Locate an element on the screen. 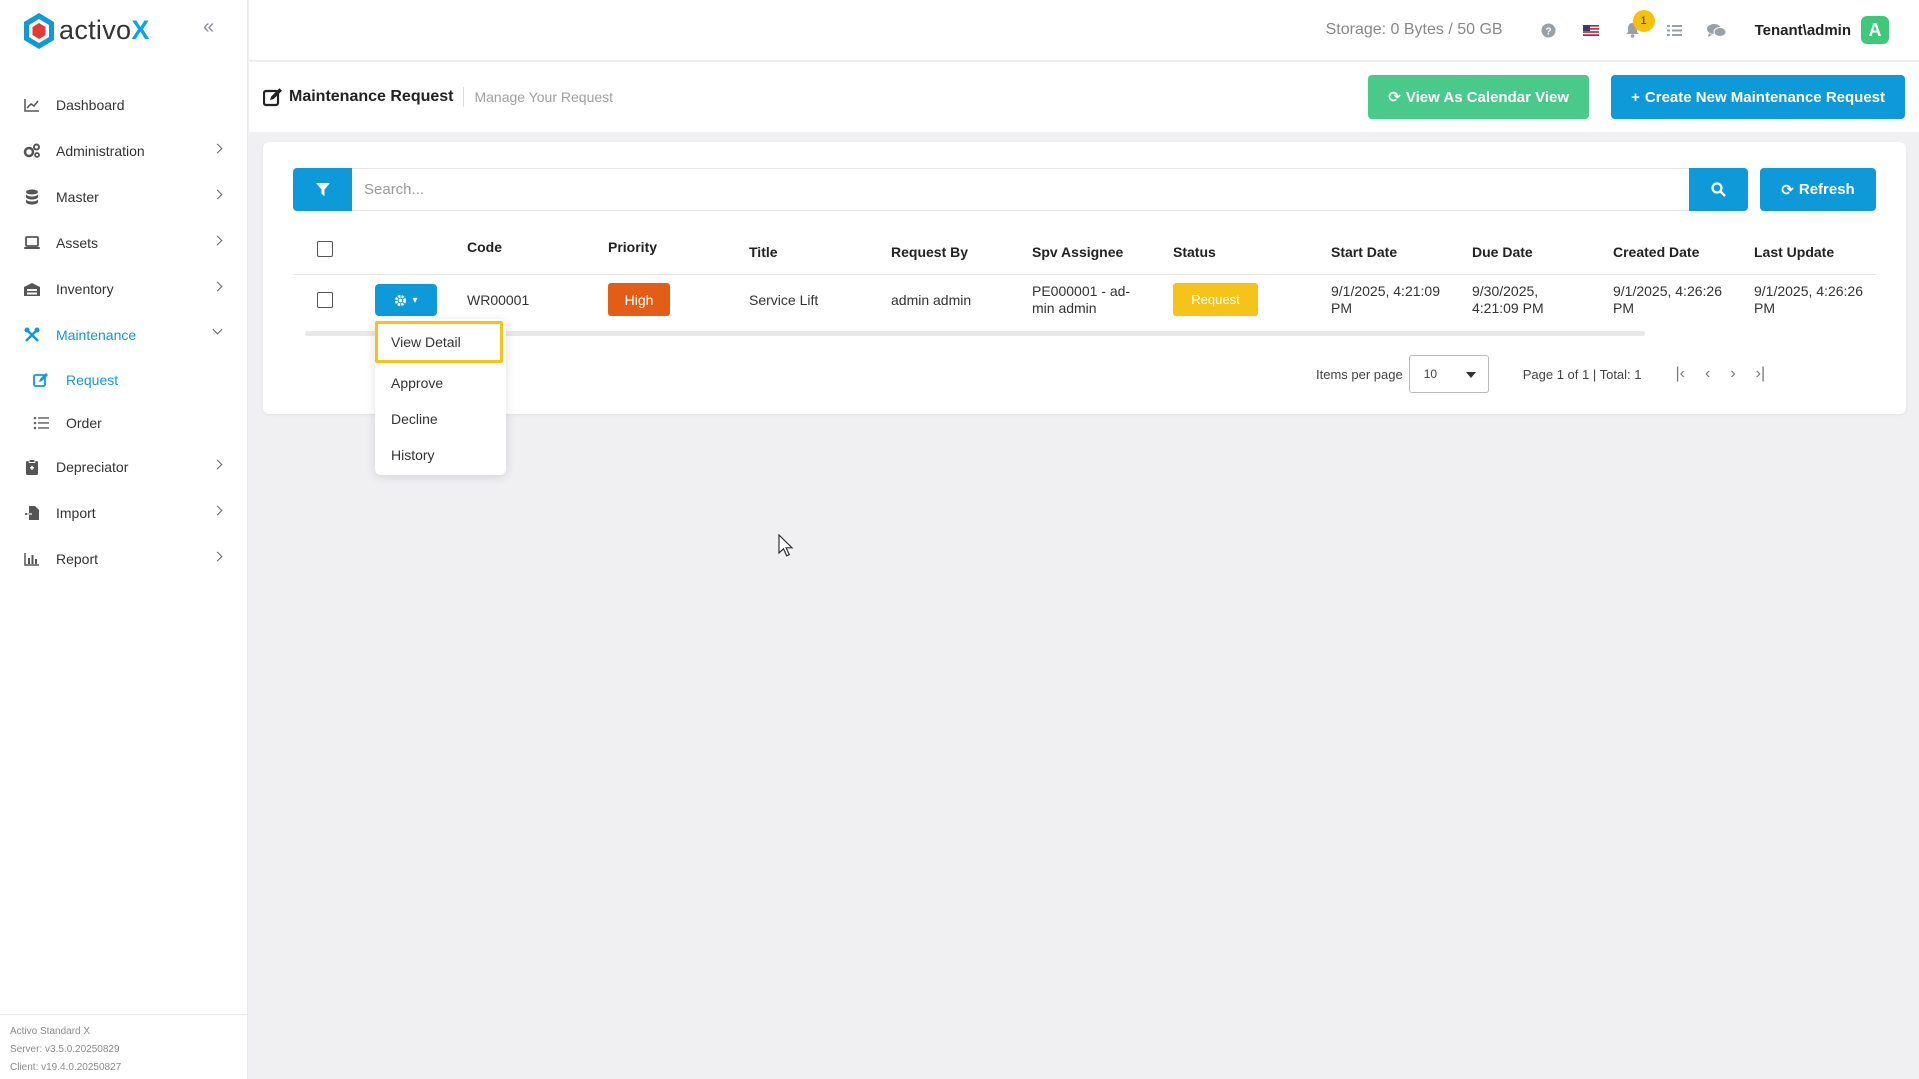  row-actions-button: ▾ is located at coordinates (406, 300).